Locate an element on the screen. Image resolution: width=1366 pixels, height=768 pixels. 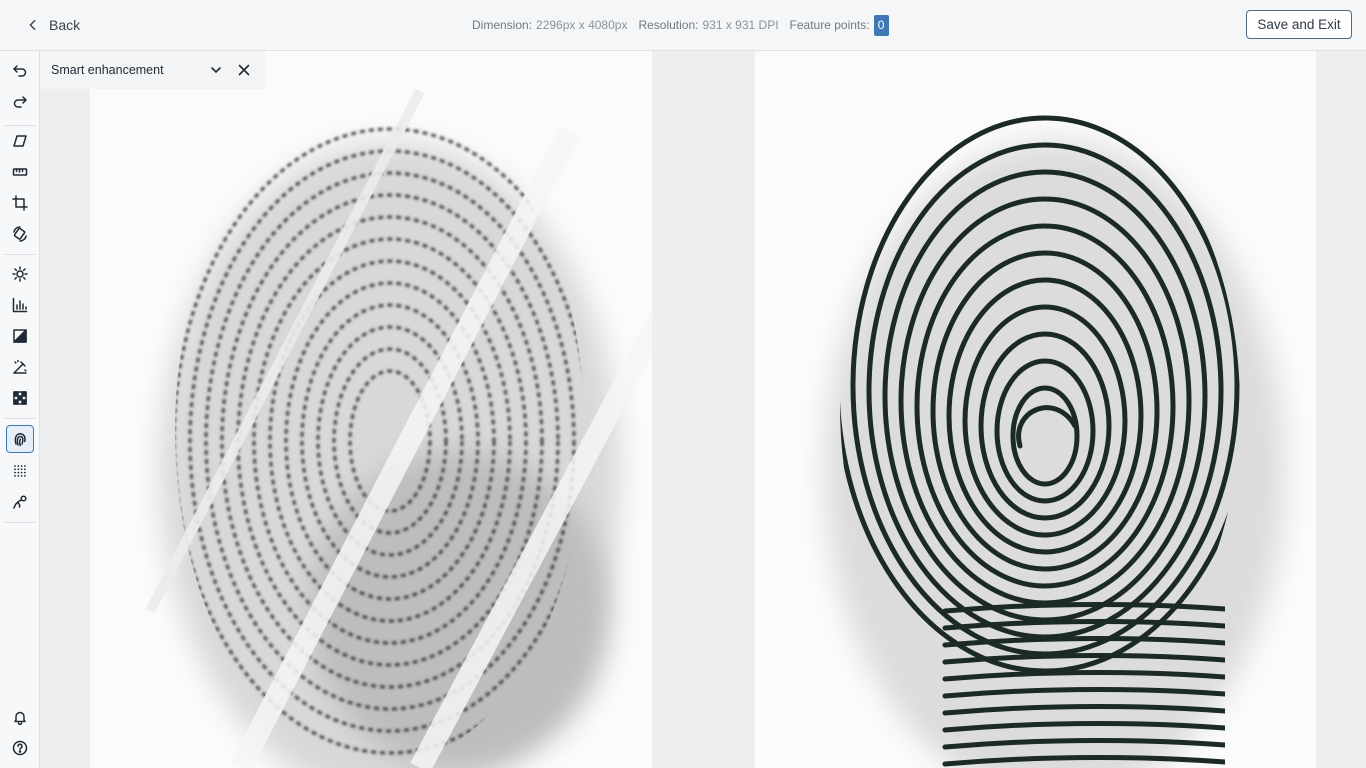
contrast-icon is located at coordinates (20, 336).